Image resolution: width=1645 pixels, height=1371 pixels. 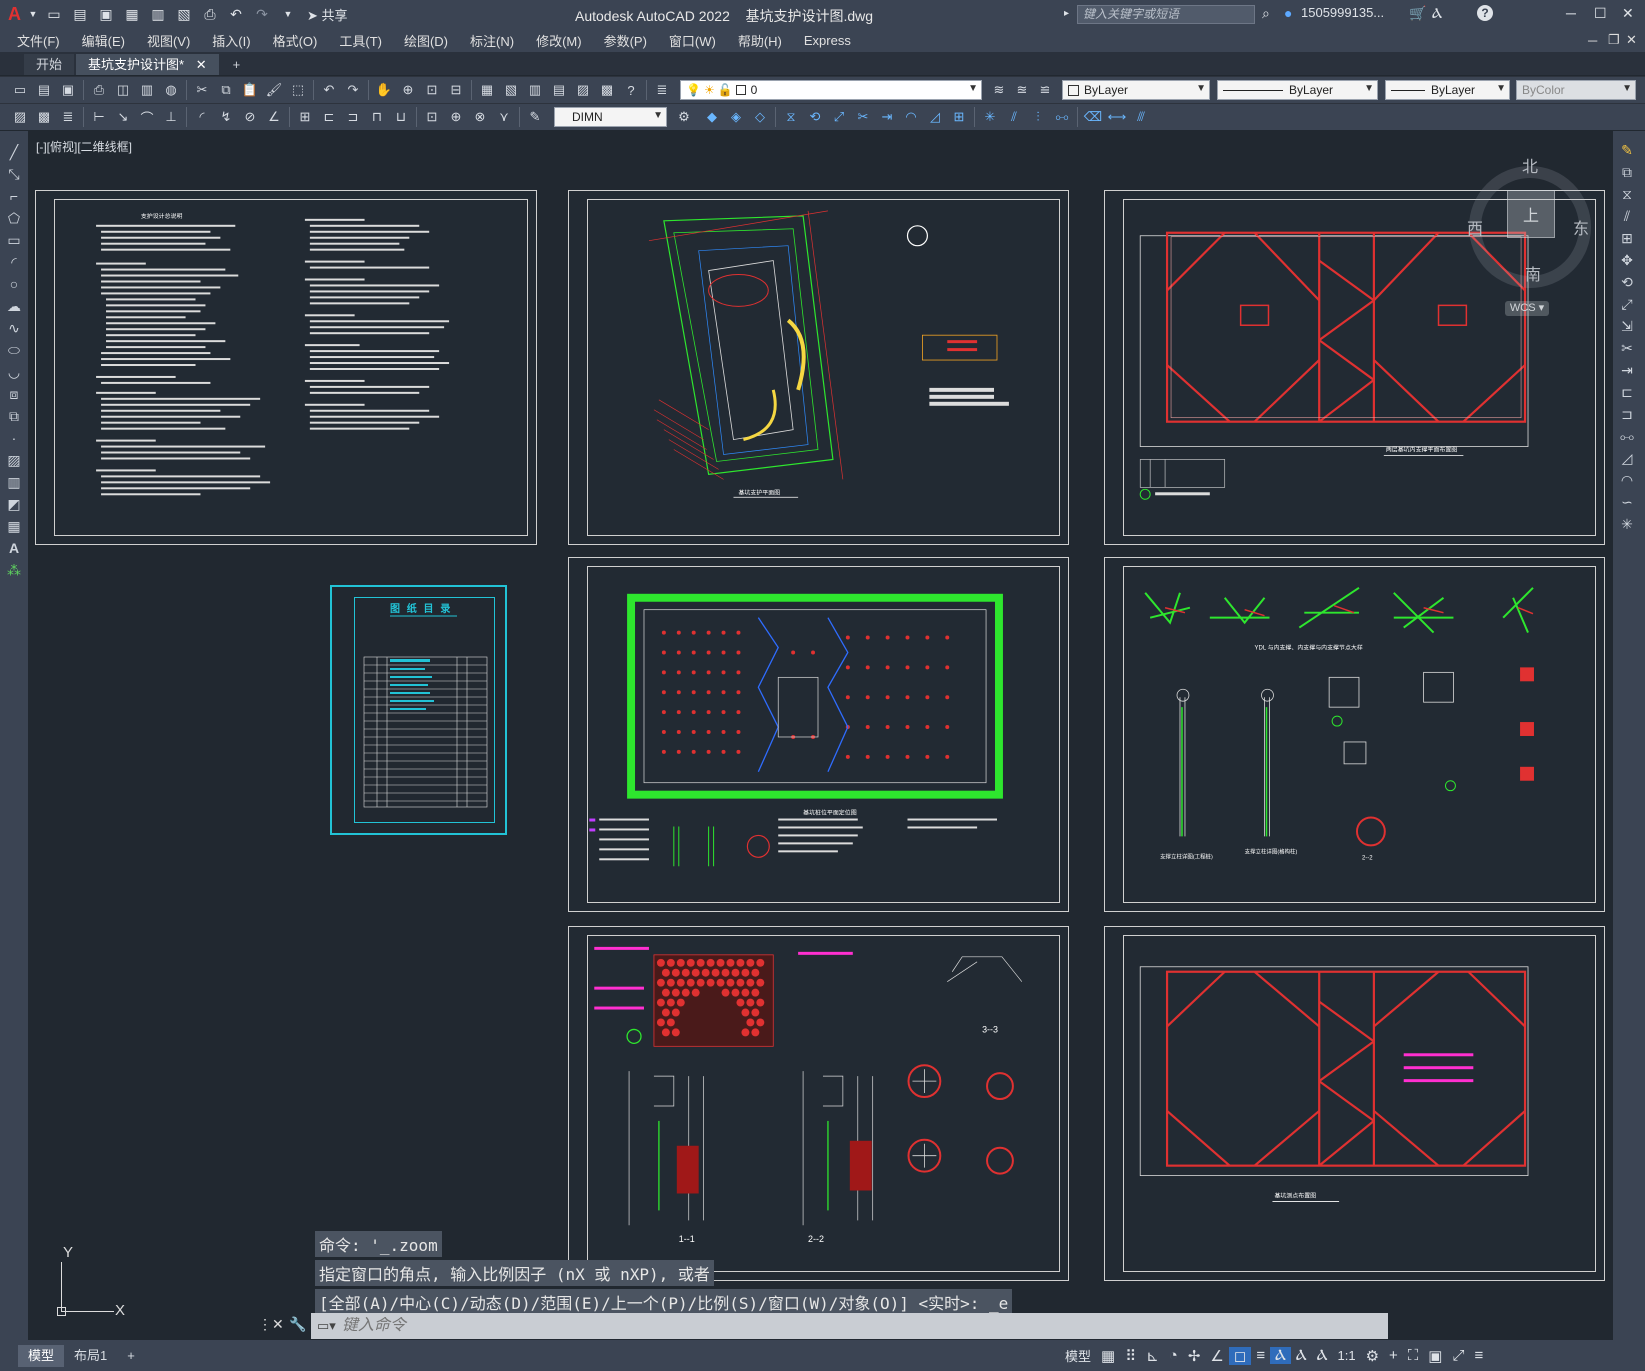 What do you see at coordinates (1152, 1356) in the screenshot?
I see `ortho-icon: ⊾` at bounding box center [1152, 1356].